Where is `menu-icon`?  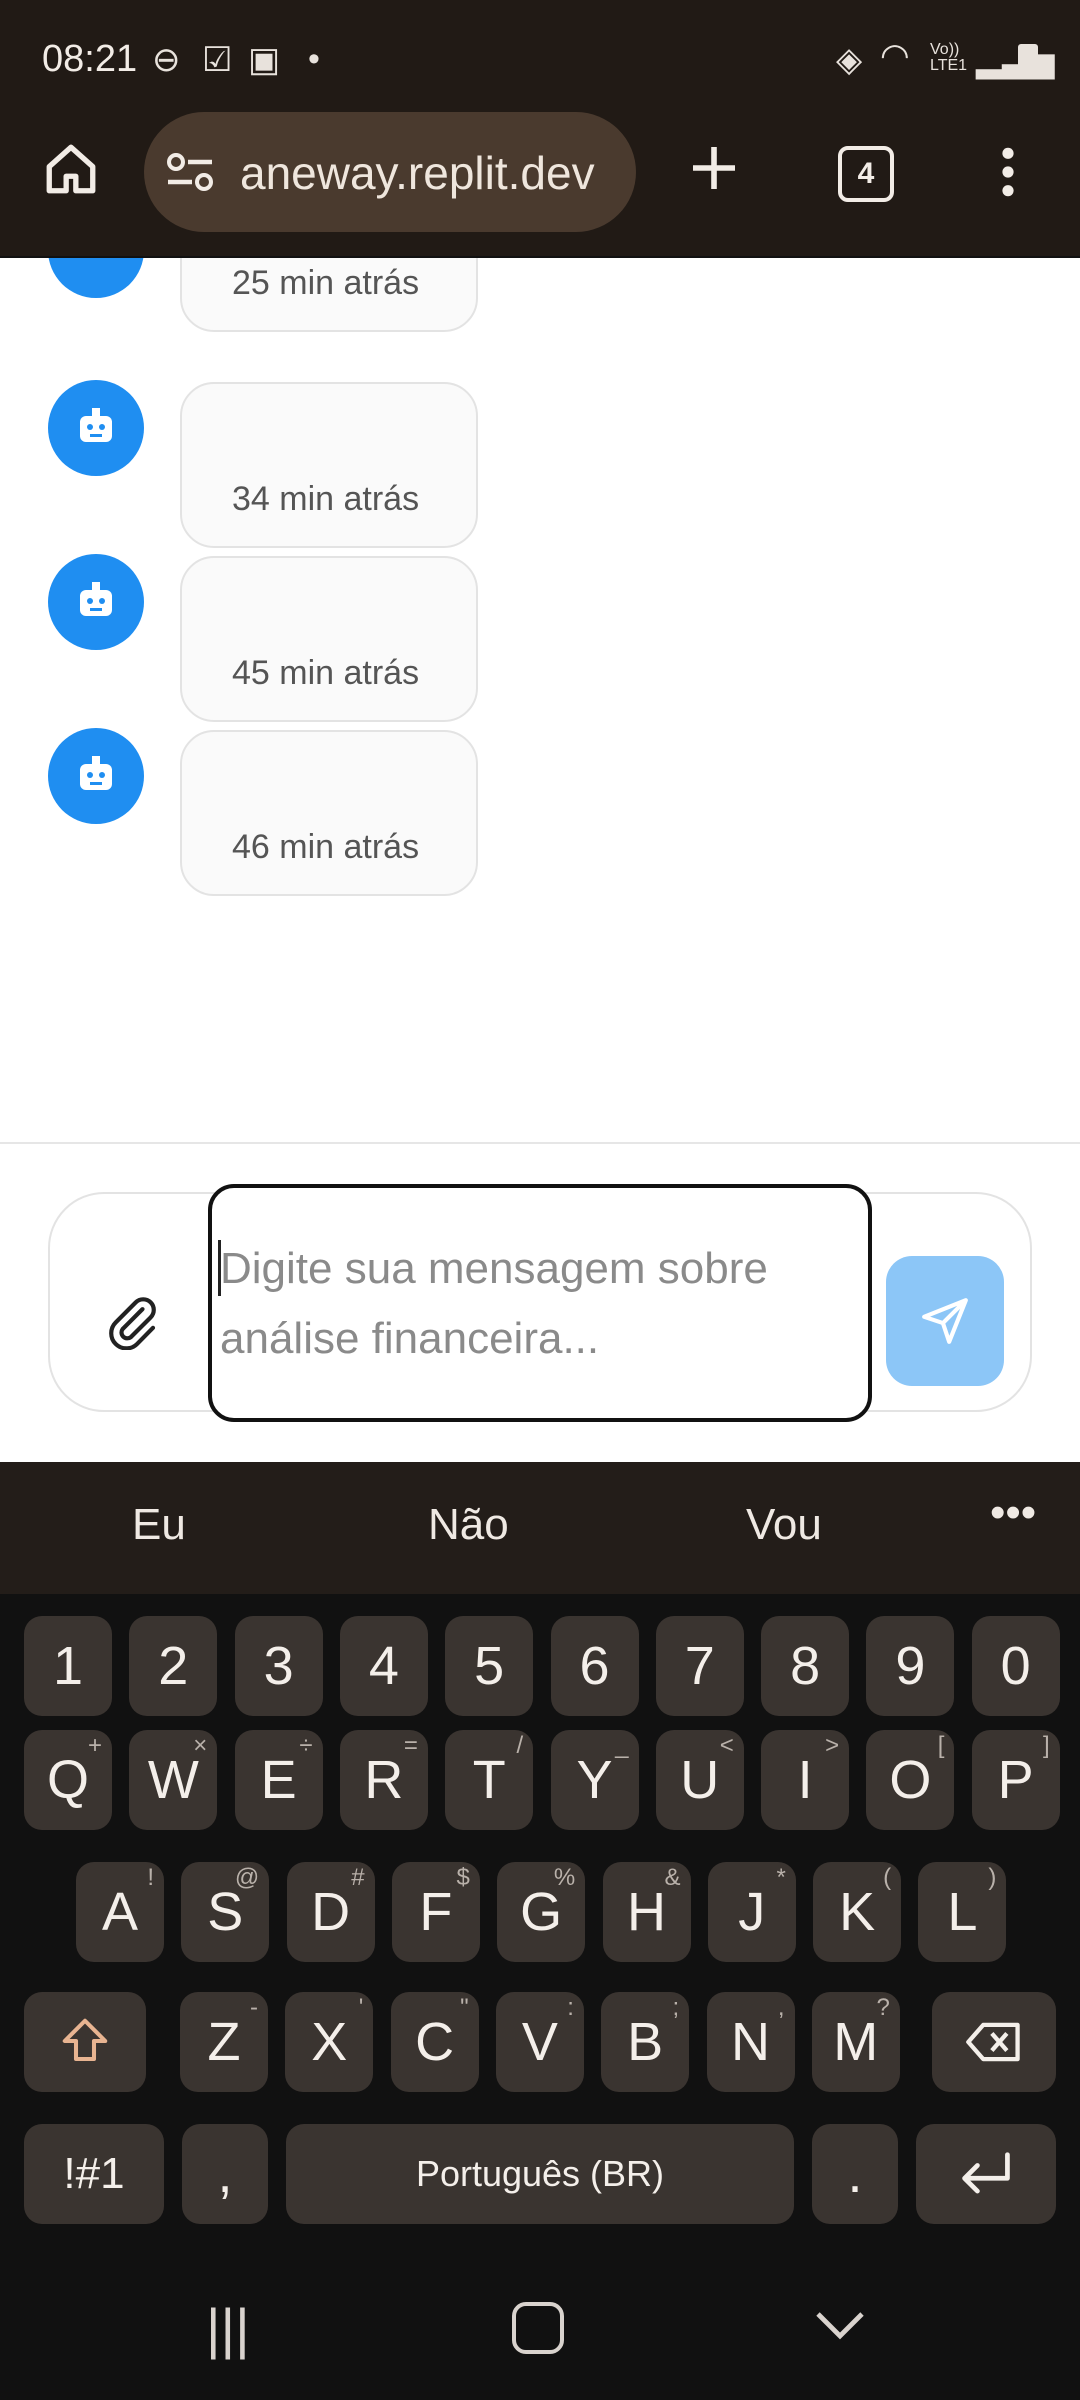
menu-icon is located at coordinates (1008, 174).